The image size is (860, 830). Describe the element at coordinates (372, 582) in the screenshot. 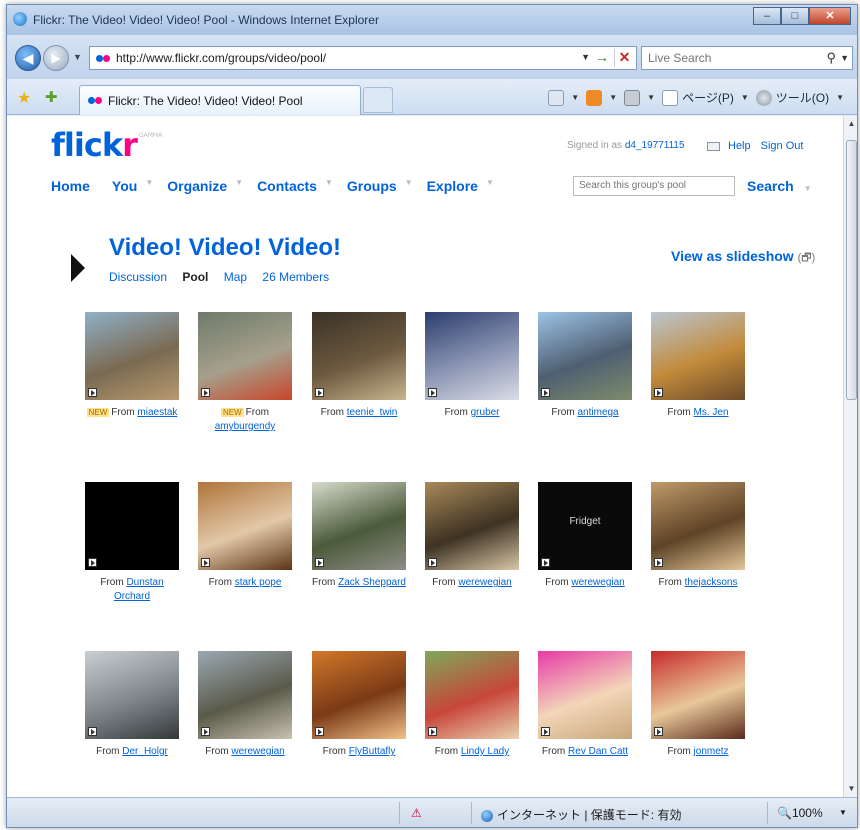

I see `owner-link: Zack Sheppard` at that location.